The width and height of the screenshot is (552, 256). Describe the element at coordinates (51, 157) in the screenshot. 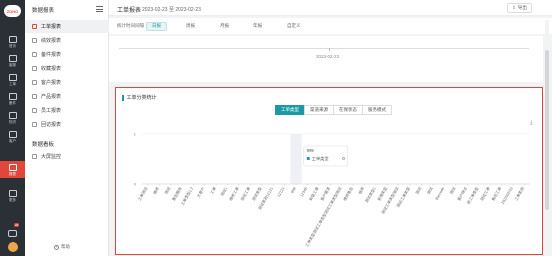

I see `sidebar-item-label: 大屏监控` at that location.